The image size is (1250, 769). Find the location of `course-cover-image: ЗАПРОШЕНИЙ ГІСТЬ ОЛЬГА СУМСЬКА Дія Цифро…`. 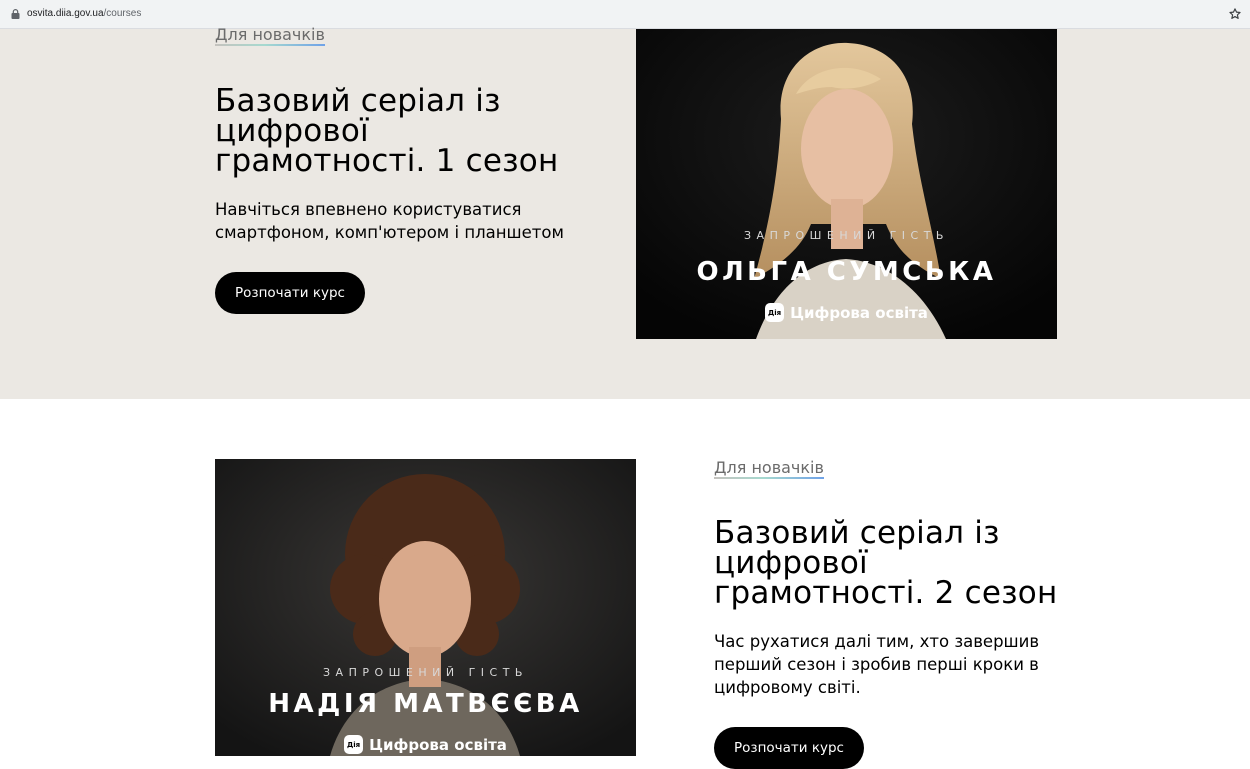

course-cover-image: ЗАПРОШЕНИЙ ГІСТЬ ОЛЬГА СУМСЬКА Дія Цифро… is located at coordinates (846, 184).